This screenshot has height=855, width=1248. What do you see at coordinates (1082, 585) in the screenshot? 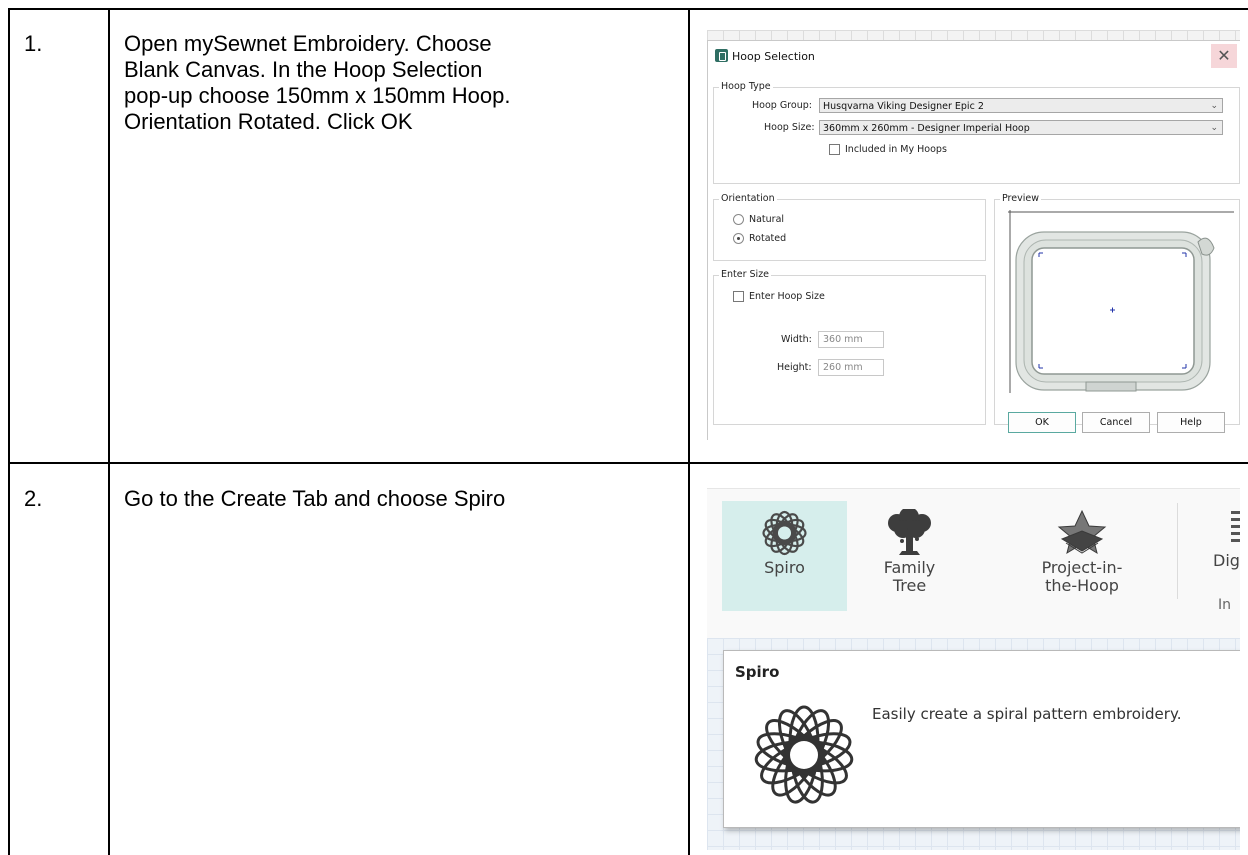
I see `label-line: the-Hoop` at bounding box center [1082, 585].